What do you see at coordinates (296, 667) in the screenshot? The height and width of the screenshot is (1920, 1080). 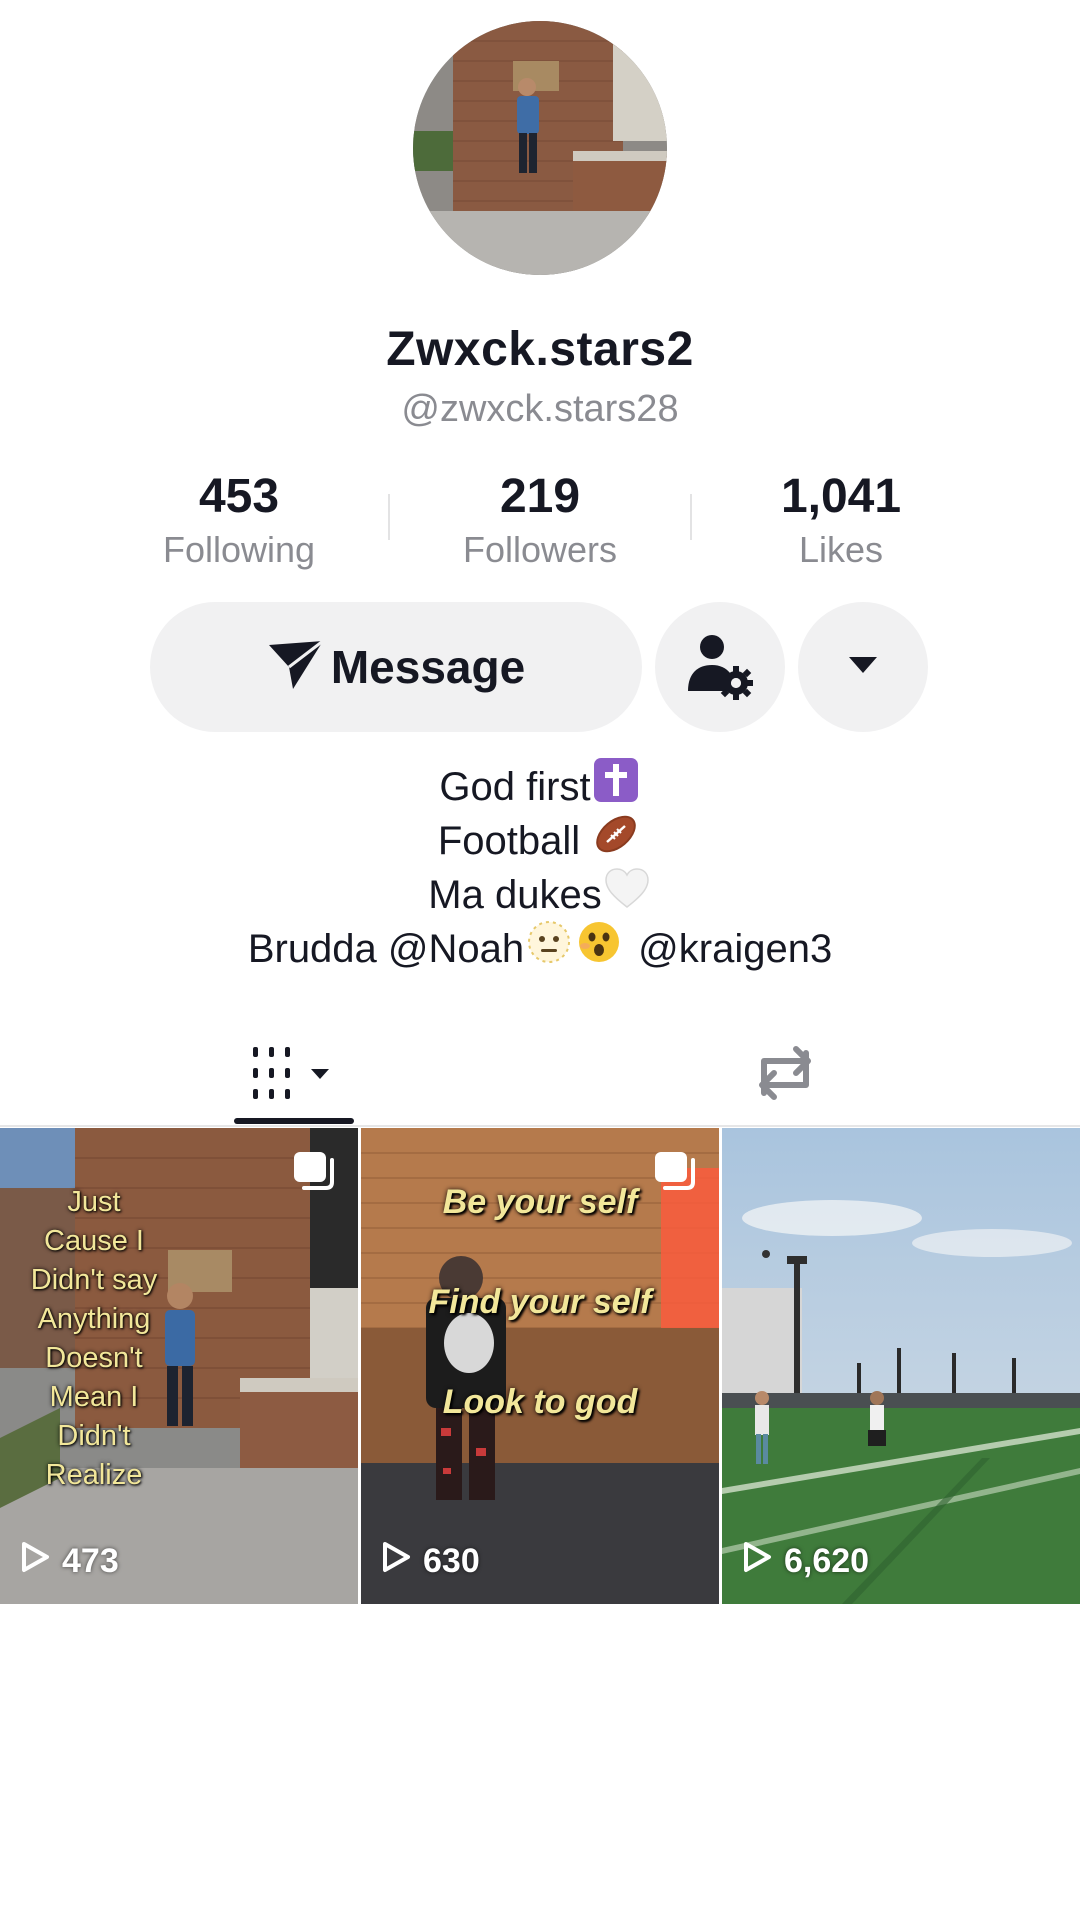 I see `paper-plane-icon` at bounding box center [296, 667].